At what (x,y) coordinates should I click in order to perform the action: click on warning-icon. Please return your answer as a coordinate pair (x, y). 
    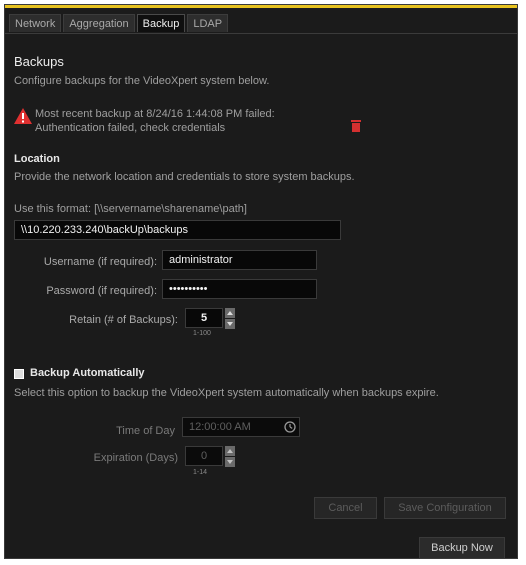
    Looking at the image, I should click on (23, 117).